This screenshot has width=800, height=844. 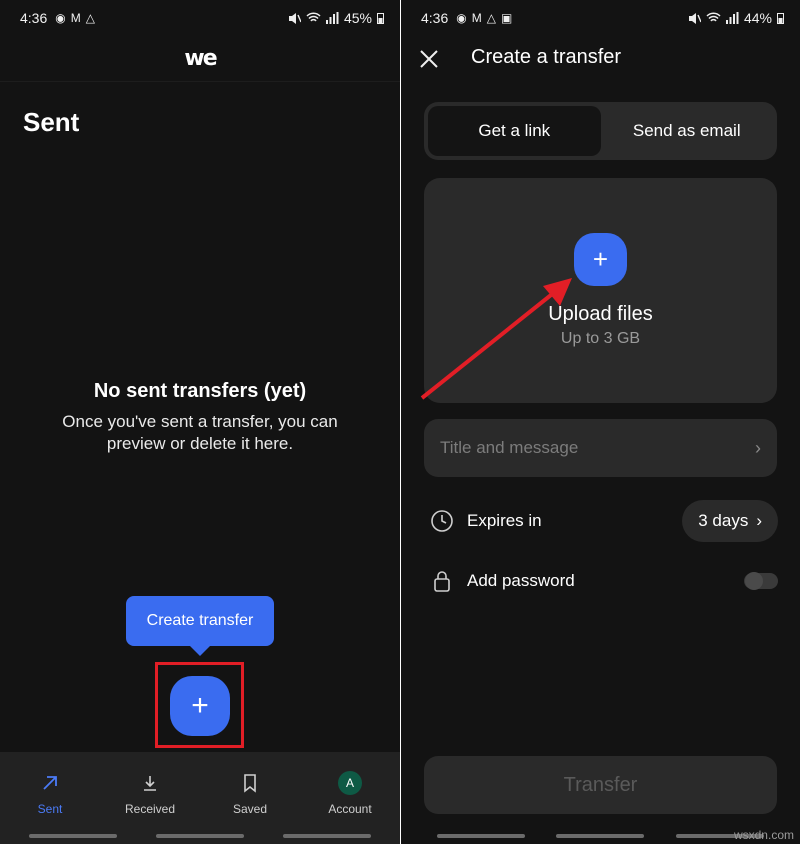 I want to click on tooltip-label: Create transfer, so click(x=200, y=620).